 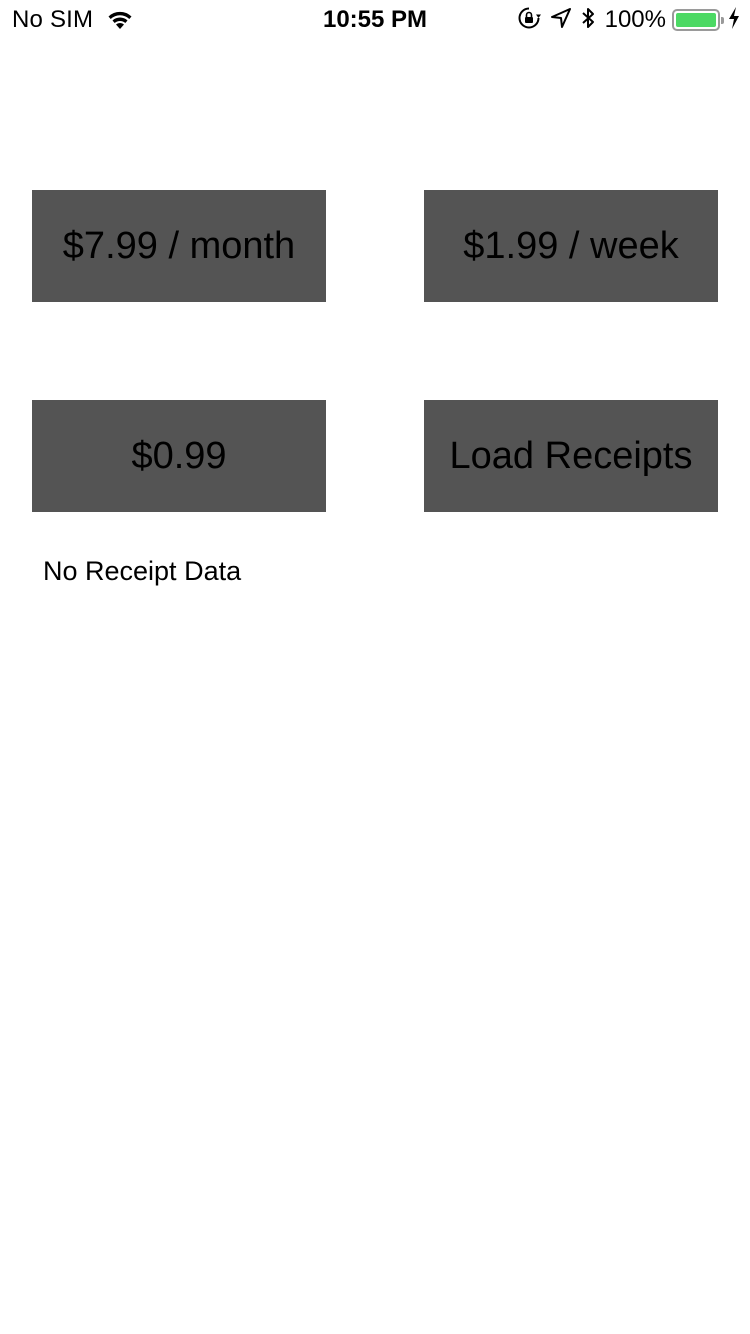 What do you see at coordinates (635, 19) in the screenshot?
I see `battery-percent: 100%` at bounding box center [635, 19].